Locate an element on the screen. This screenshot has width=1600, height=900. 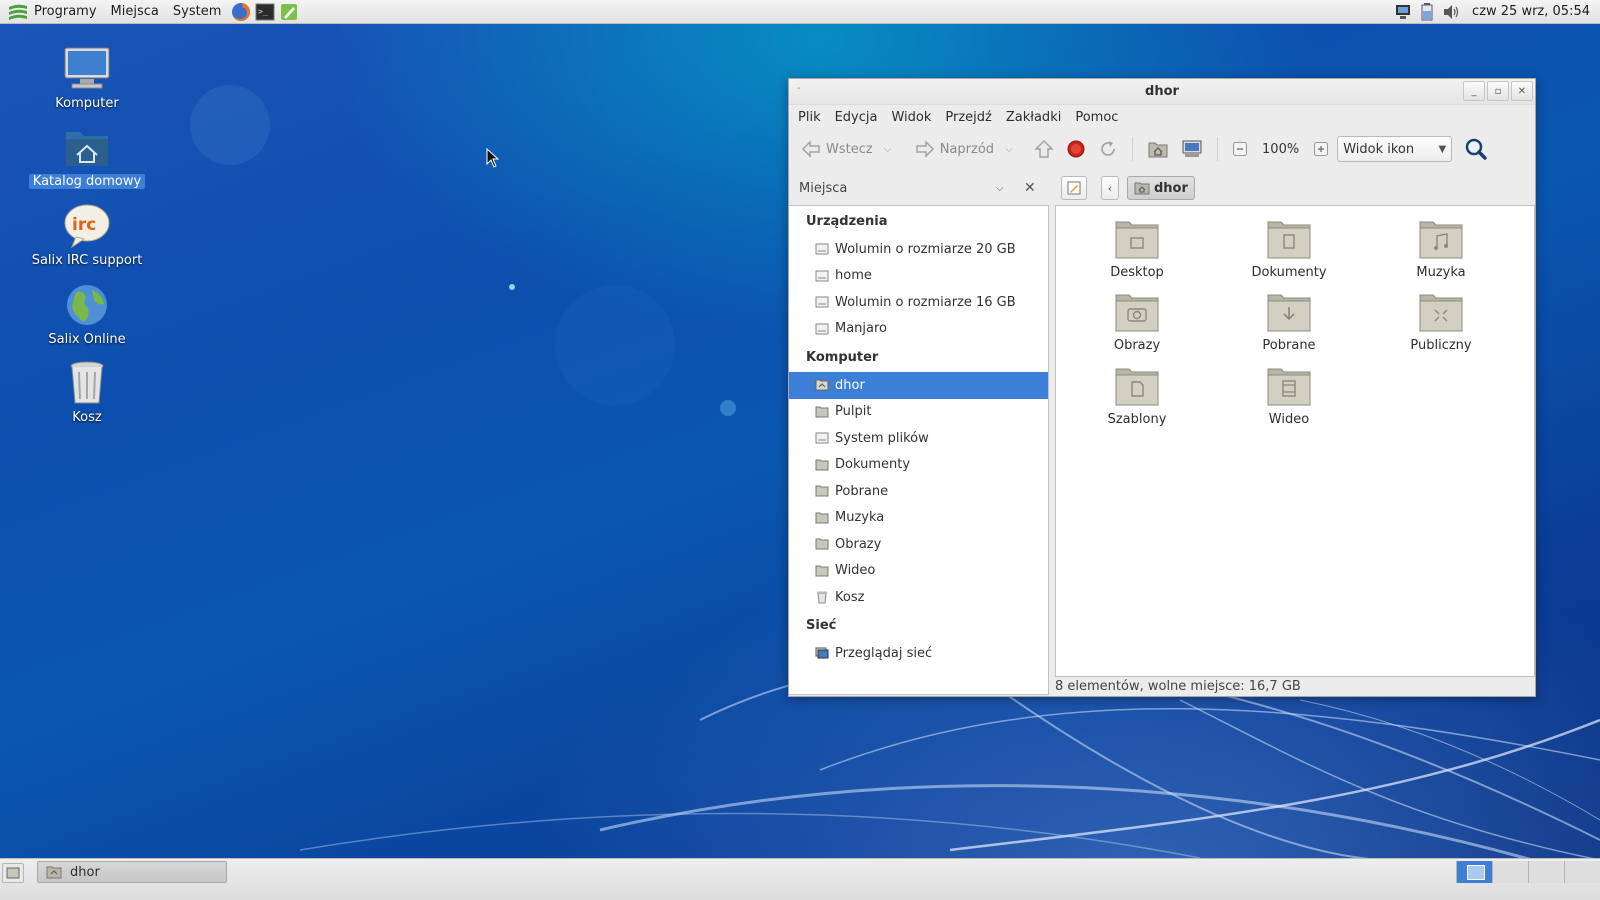
maximize-button: ▫ is located at coordinates (1498, 91).